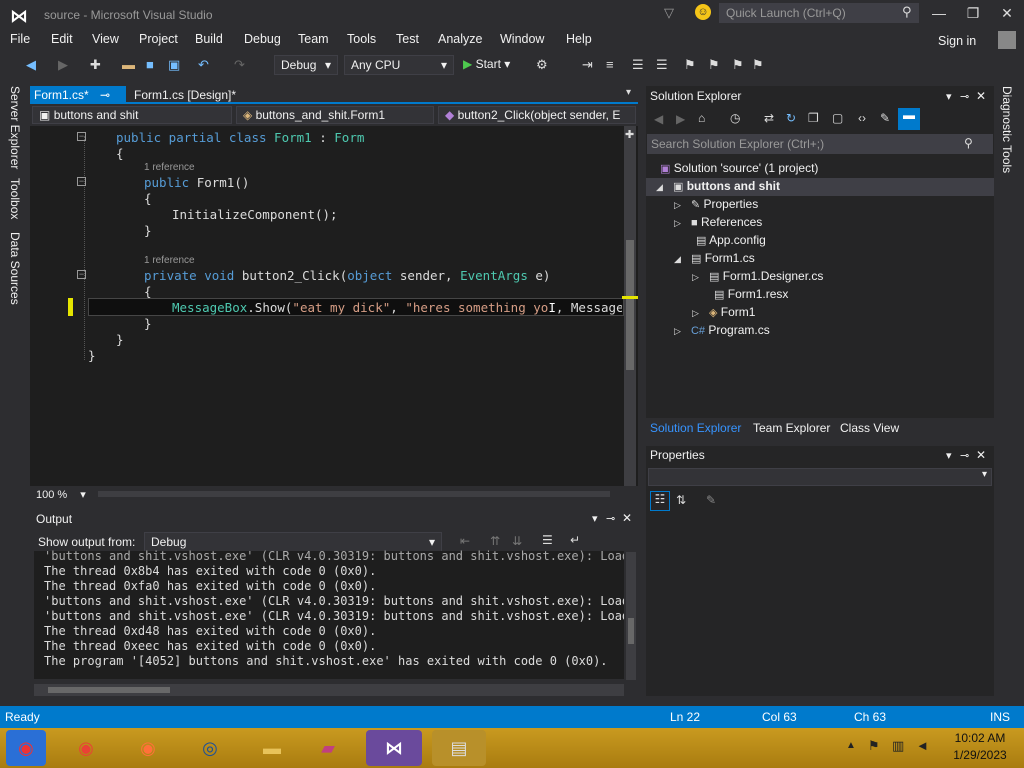 The height and width of the screenshot is (768, 1024). What do you see at coordinates (522, 39) in the screenshot?
I see `menu-window: Window` at bounding box center [522, 39].